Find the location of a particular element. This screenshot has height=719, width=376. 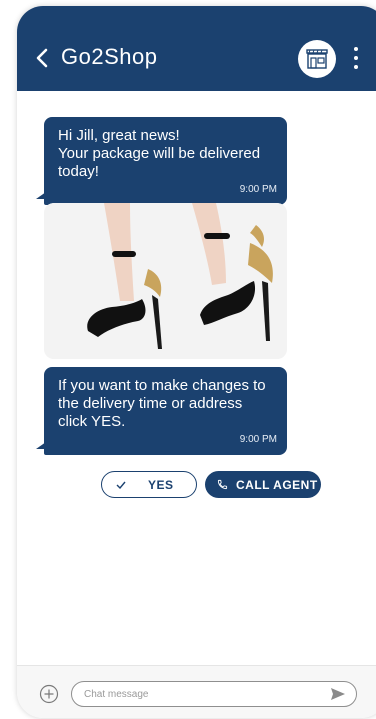

chevron-left-icon is located at coordinates (42, 58).